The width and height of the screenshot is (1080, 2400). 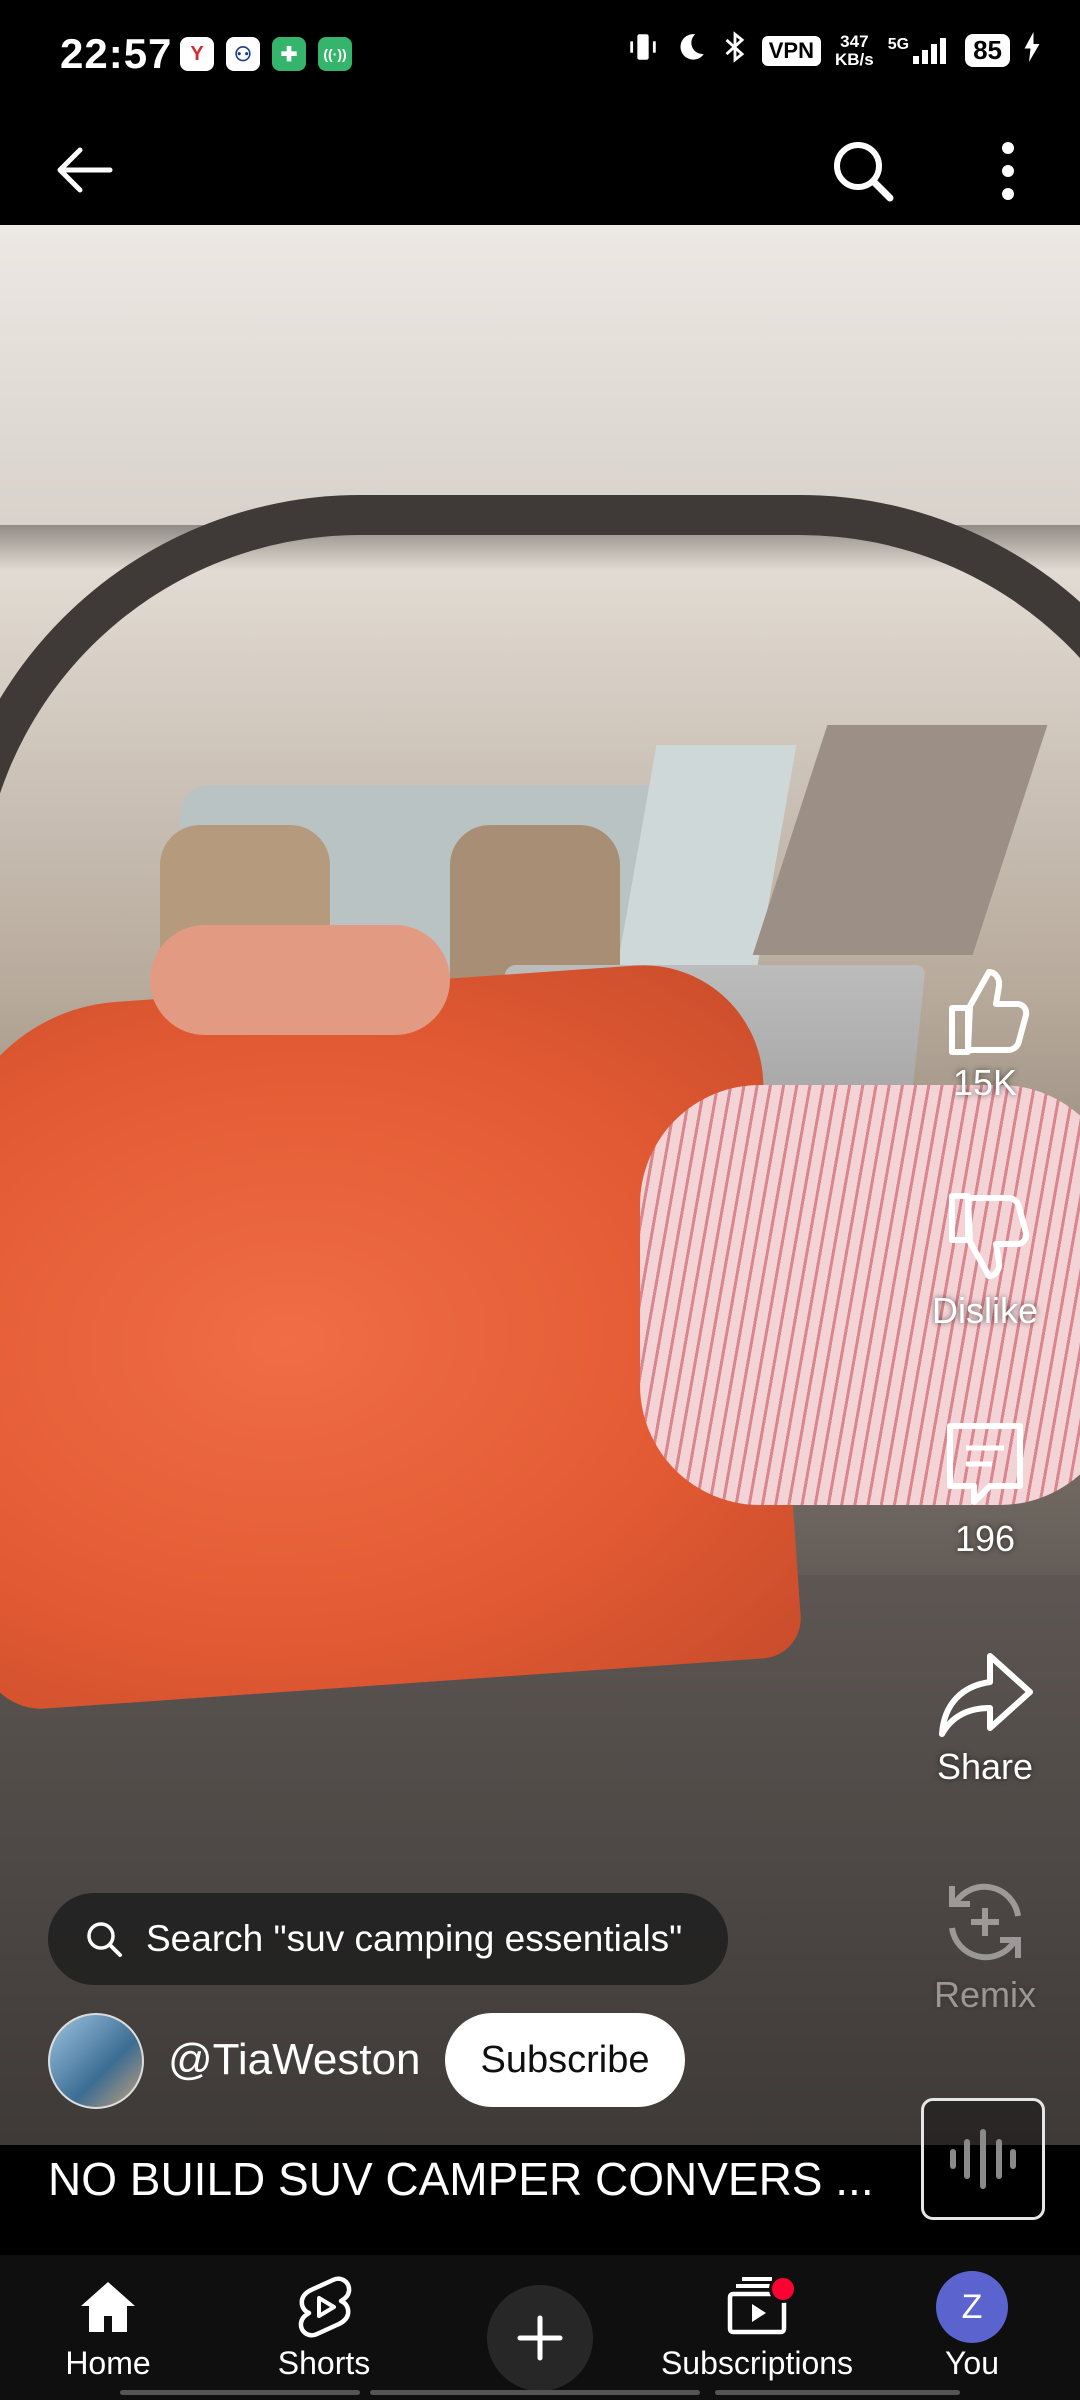 I want to click on bluetooth-icon, so click(x=735, y=50).